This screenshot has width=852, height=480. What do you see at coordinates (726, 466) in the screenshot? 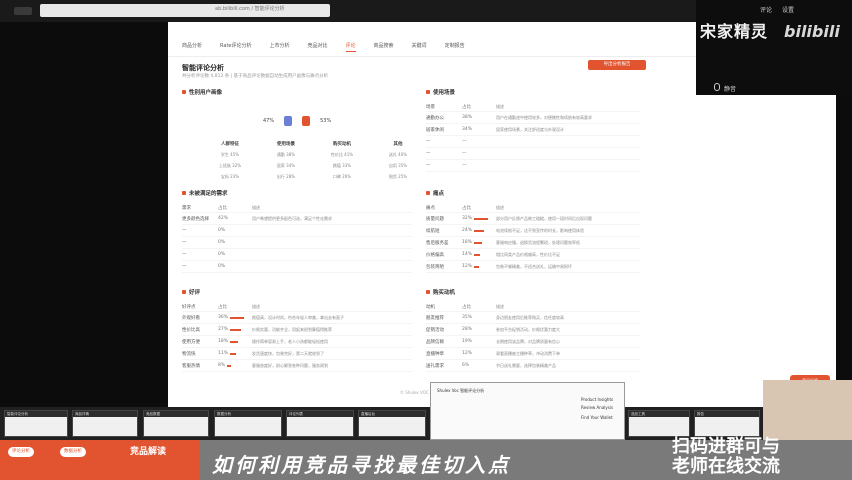
I see `banner-cta-line2: 老师在线交流` at bounding box center [726, 466].